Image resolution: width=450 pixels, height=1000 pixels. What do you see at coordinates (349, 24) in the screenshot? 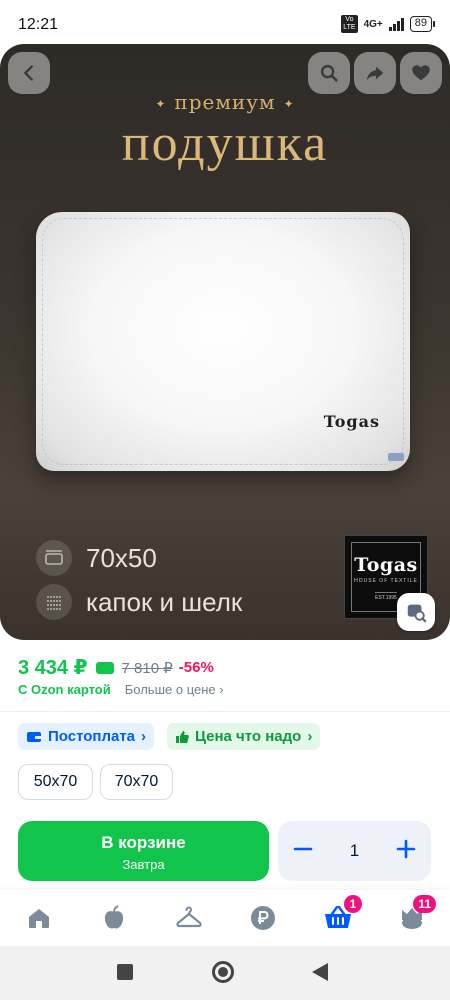
I see `volte-icon: Vo LTE` at bounding box center [349, 24].